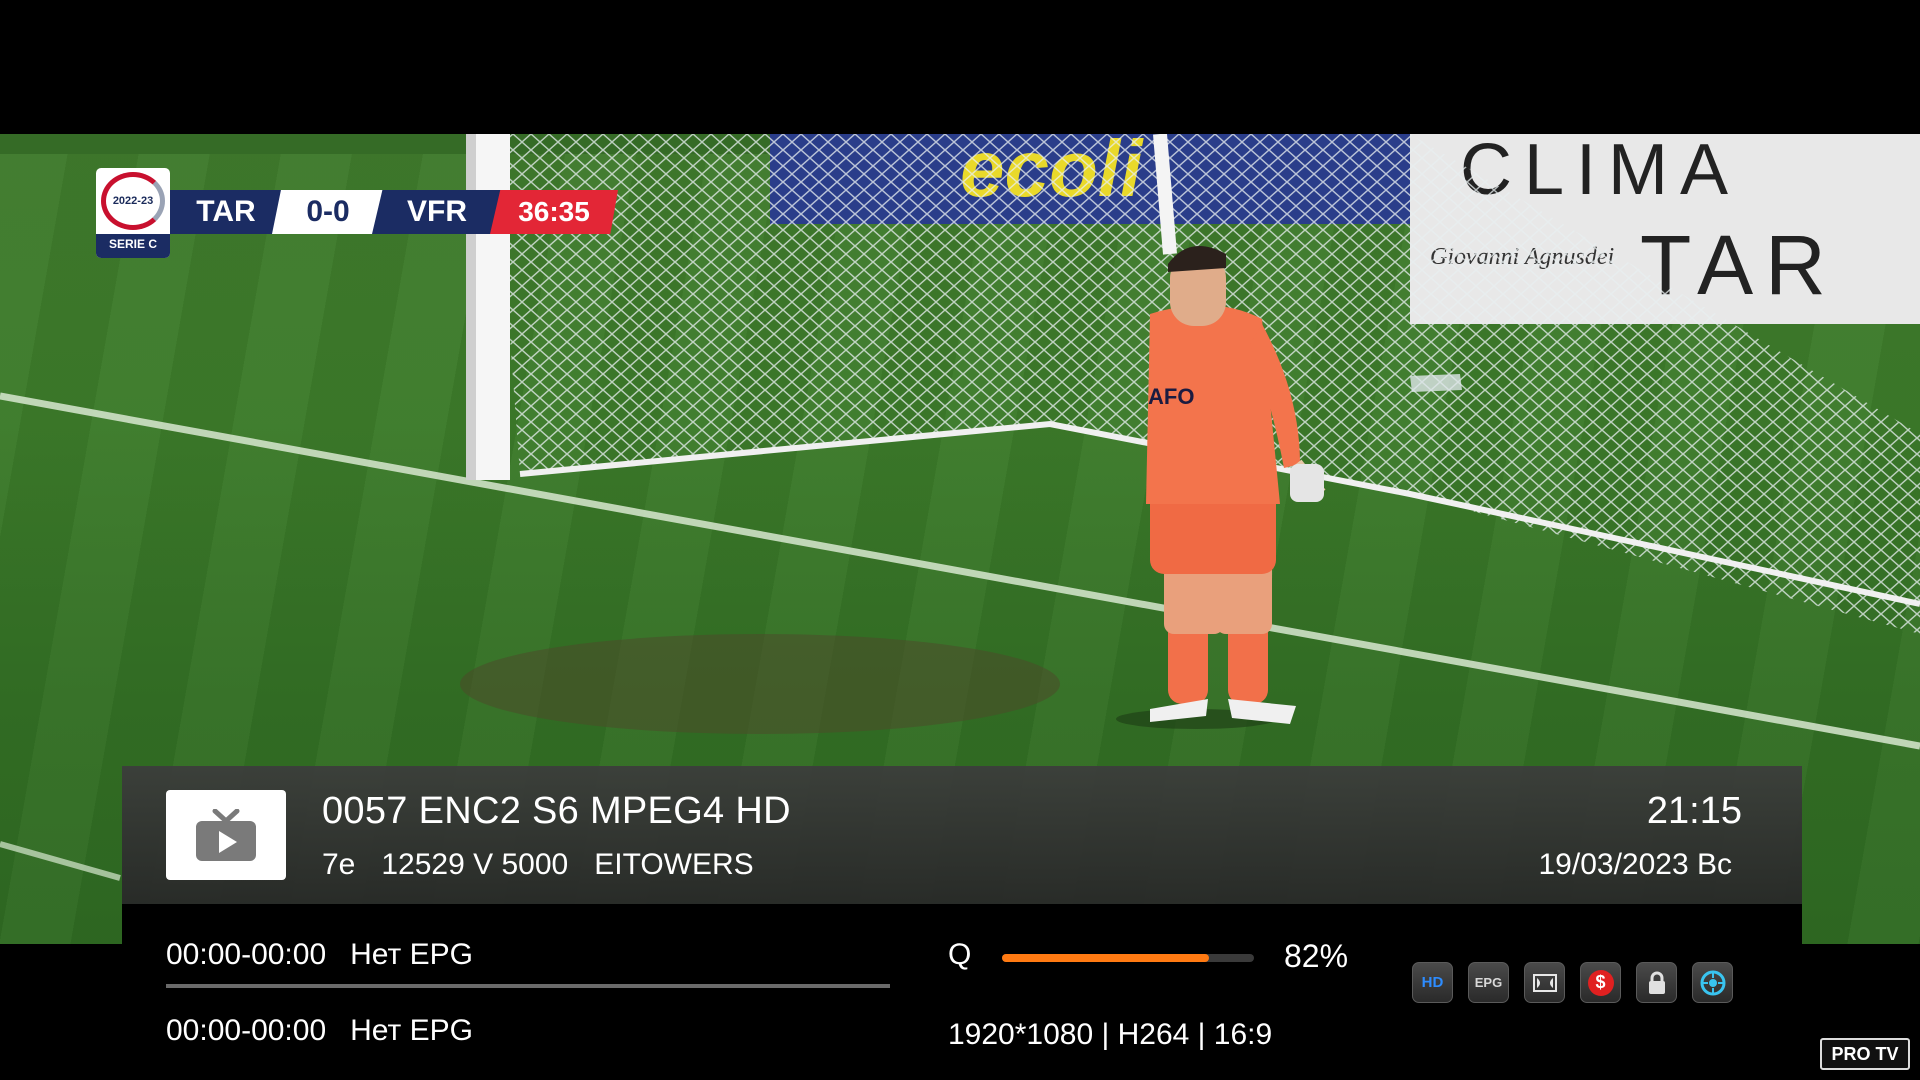 The image size is (1920, 1080). Describe the element at coordinates (226, 212) in the screenshot. I see `home-team: TAR` at that location.